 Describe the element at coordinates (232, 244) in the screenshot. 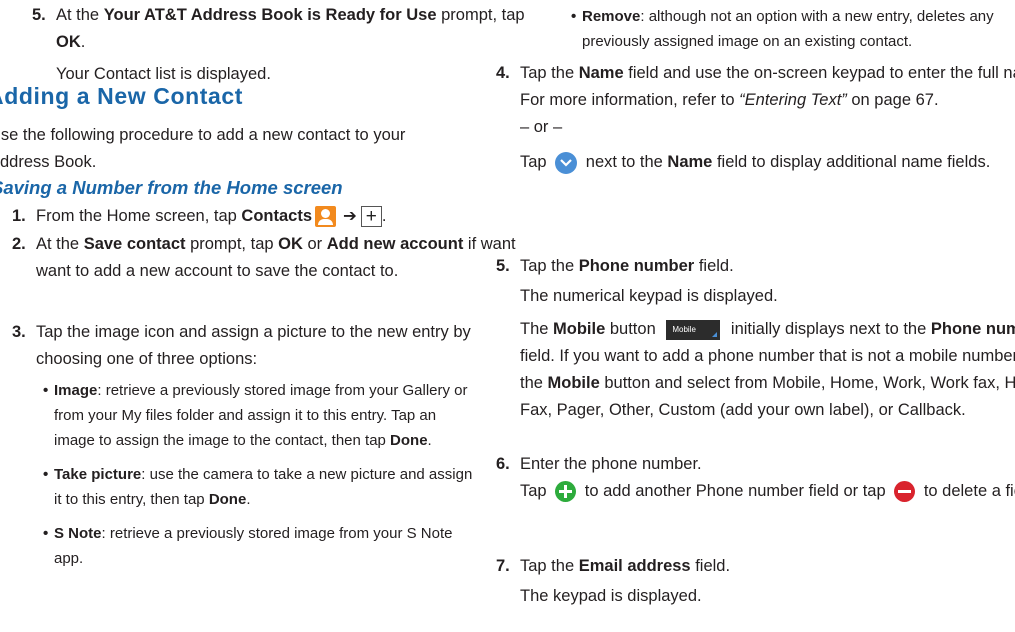

I see `text: prompt, tap` at that location.